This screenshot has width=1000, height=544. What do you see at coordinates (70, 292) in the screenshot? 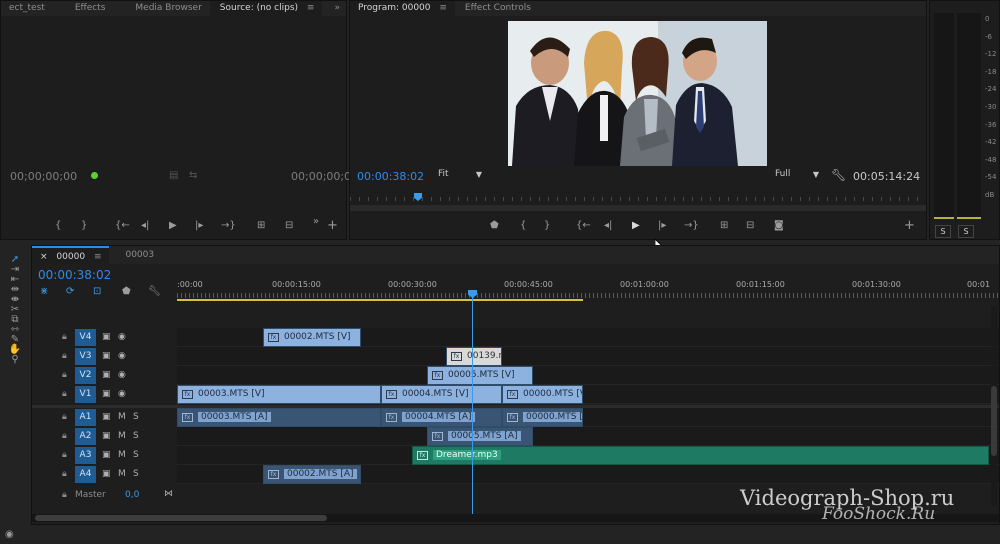
I see `linked-selection-icon: ⟳` at bounding box center [70, 292].